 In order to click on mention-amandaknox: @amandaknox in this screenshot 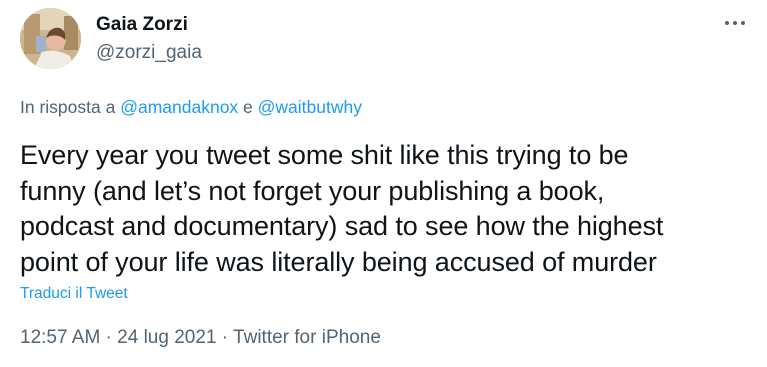, I will do `click(179, 107)`.